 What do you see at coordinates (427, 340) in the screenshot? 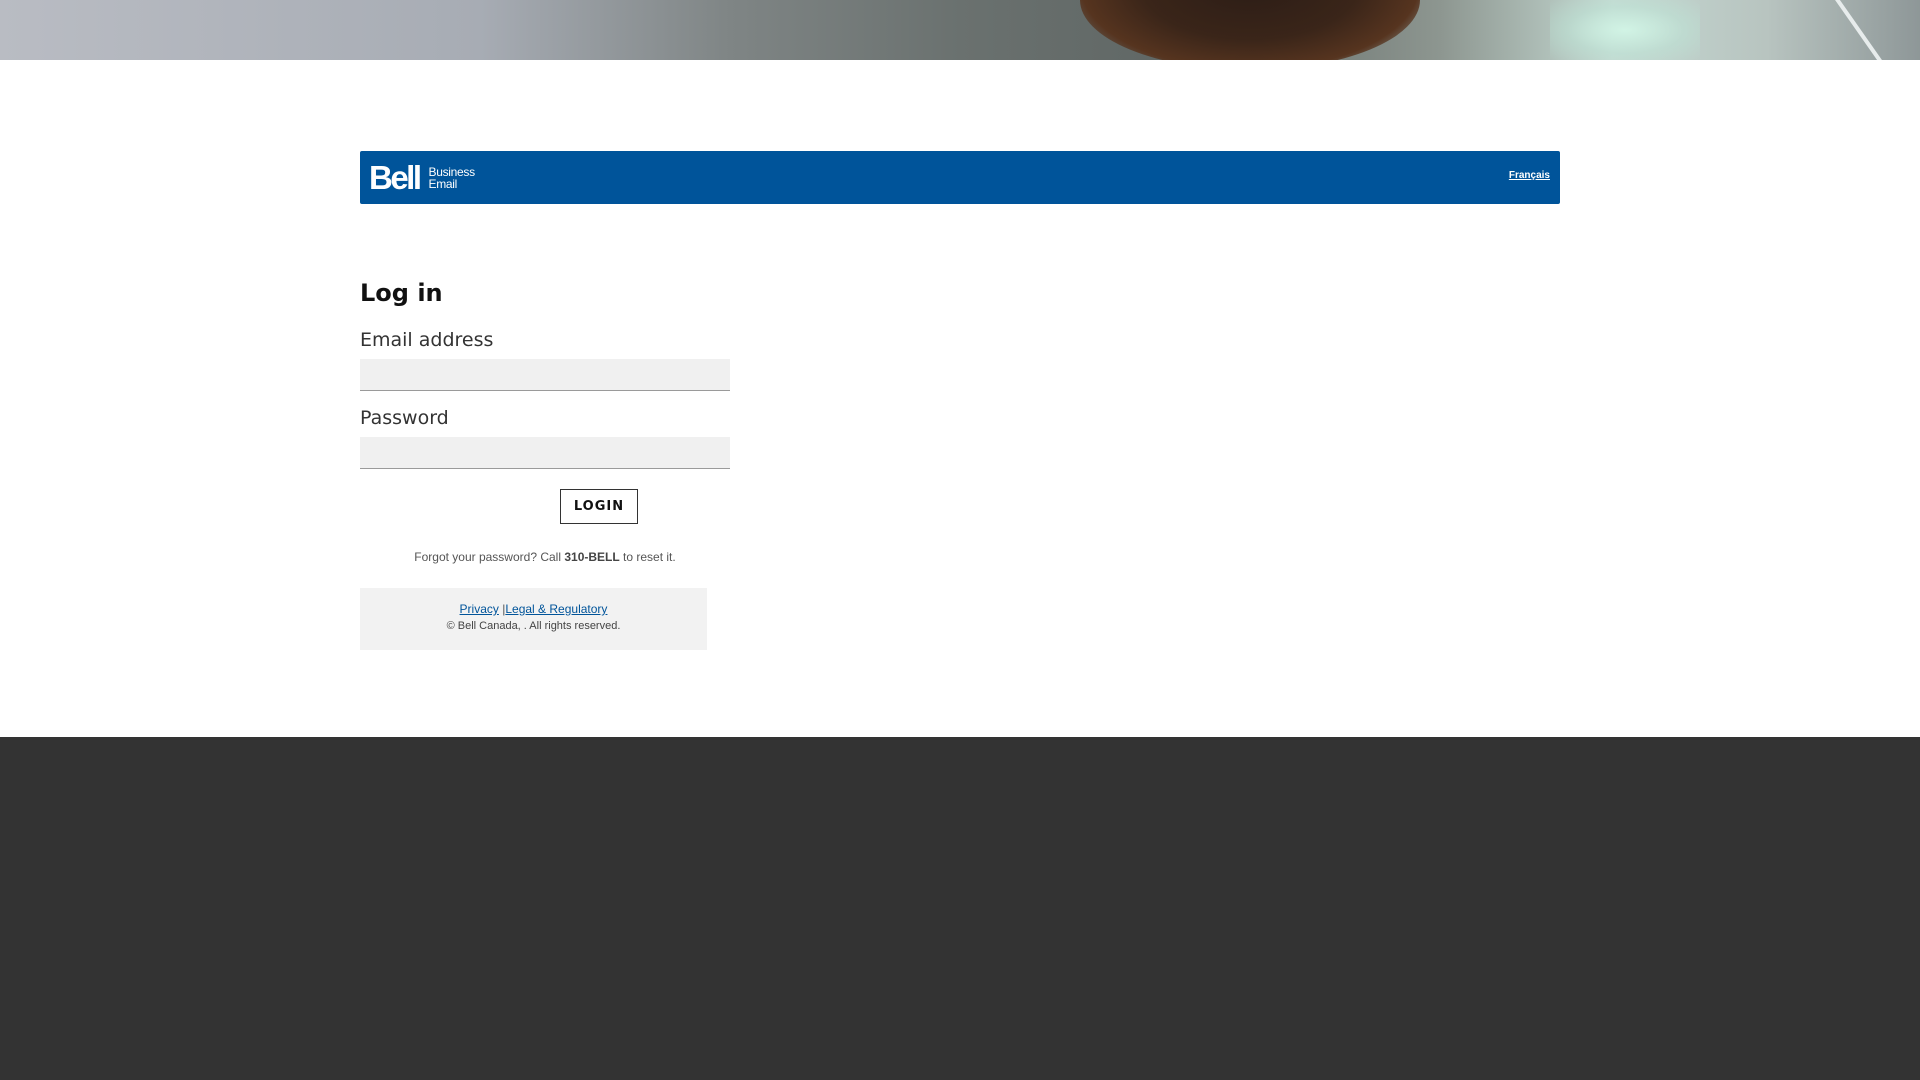
I see `email-label: Email address` at bounding box center [427, 340].